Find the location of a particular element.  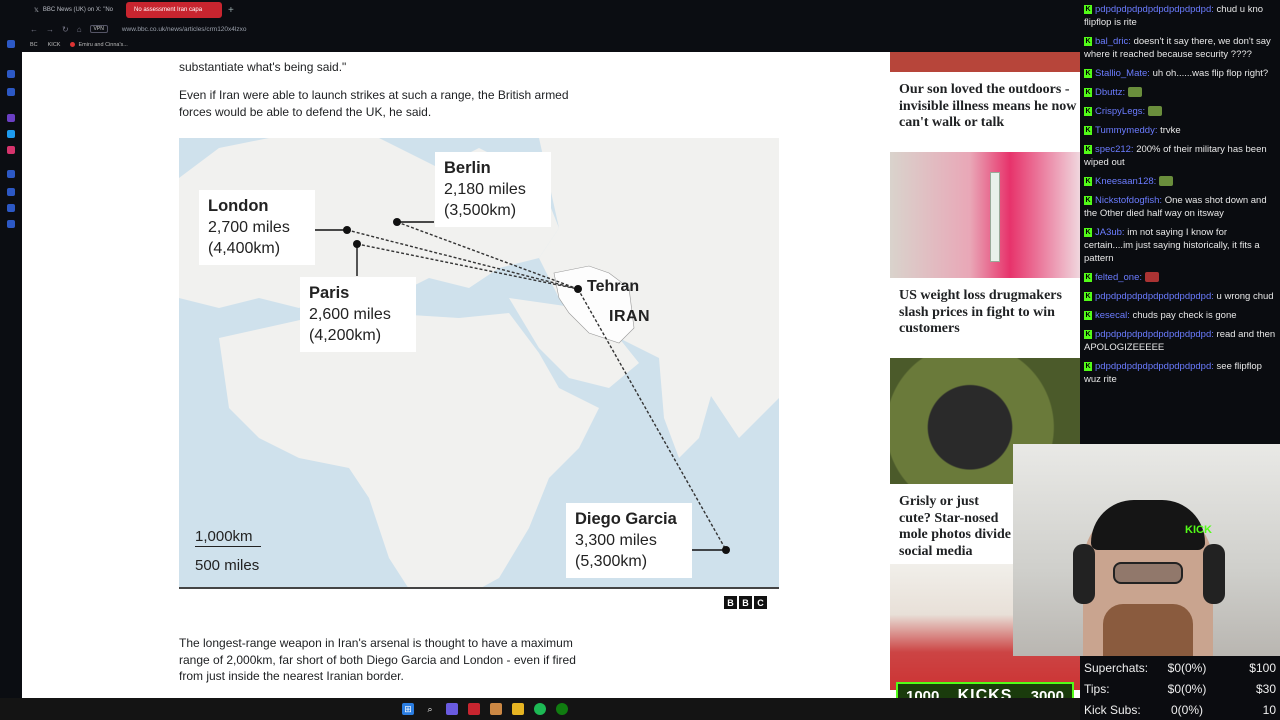

chat-message: K Dbuttz: is located at coordinates (1180, 92).